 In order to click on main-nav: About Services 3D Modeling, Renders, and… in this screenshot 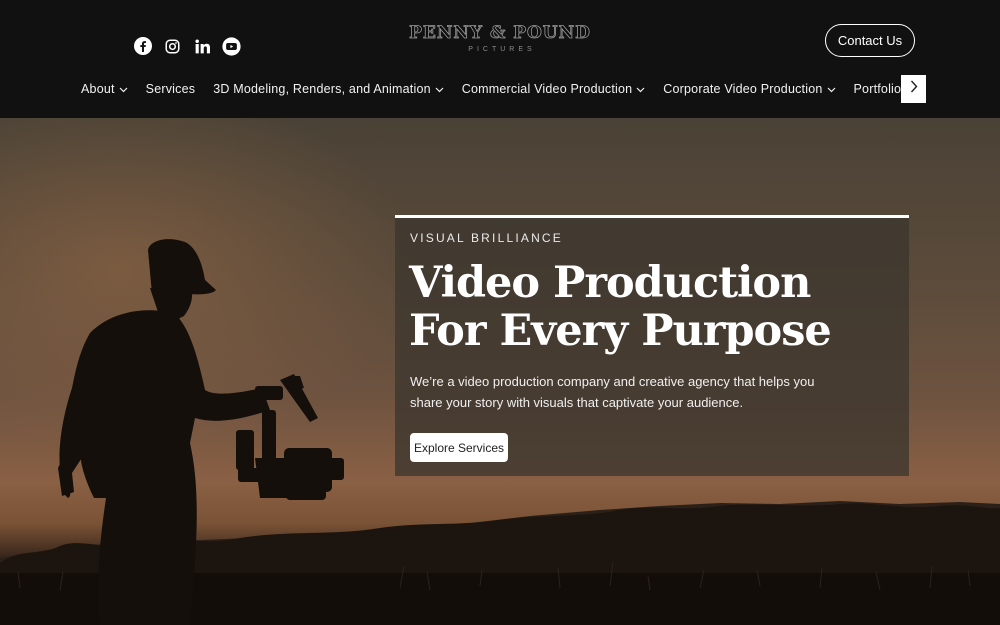, I will do `click(491, 89)`.